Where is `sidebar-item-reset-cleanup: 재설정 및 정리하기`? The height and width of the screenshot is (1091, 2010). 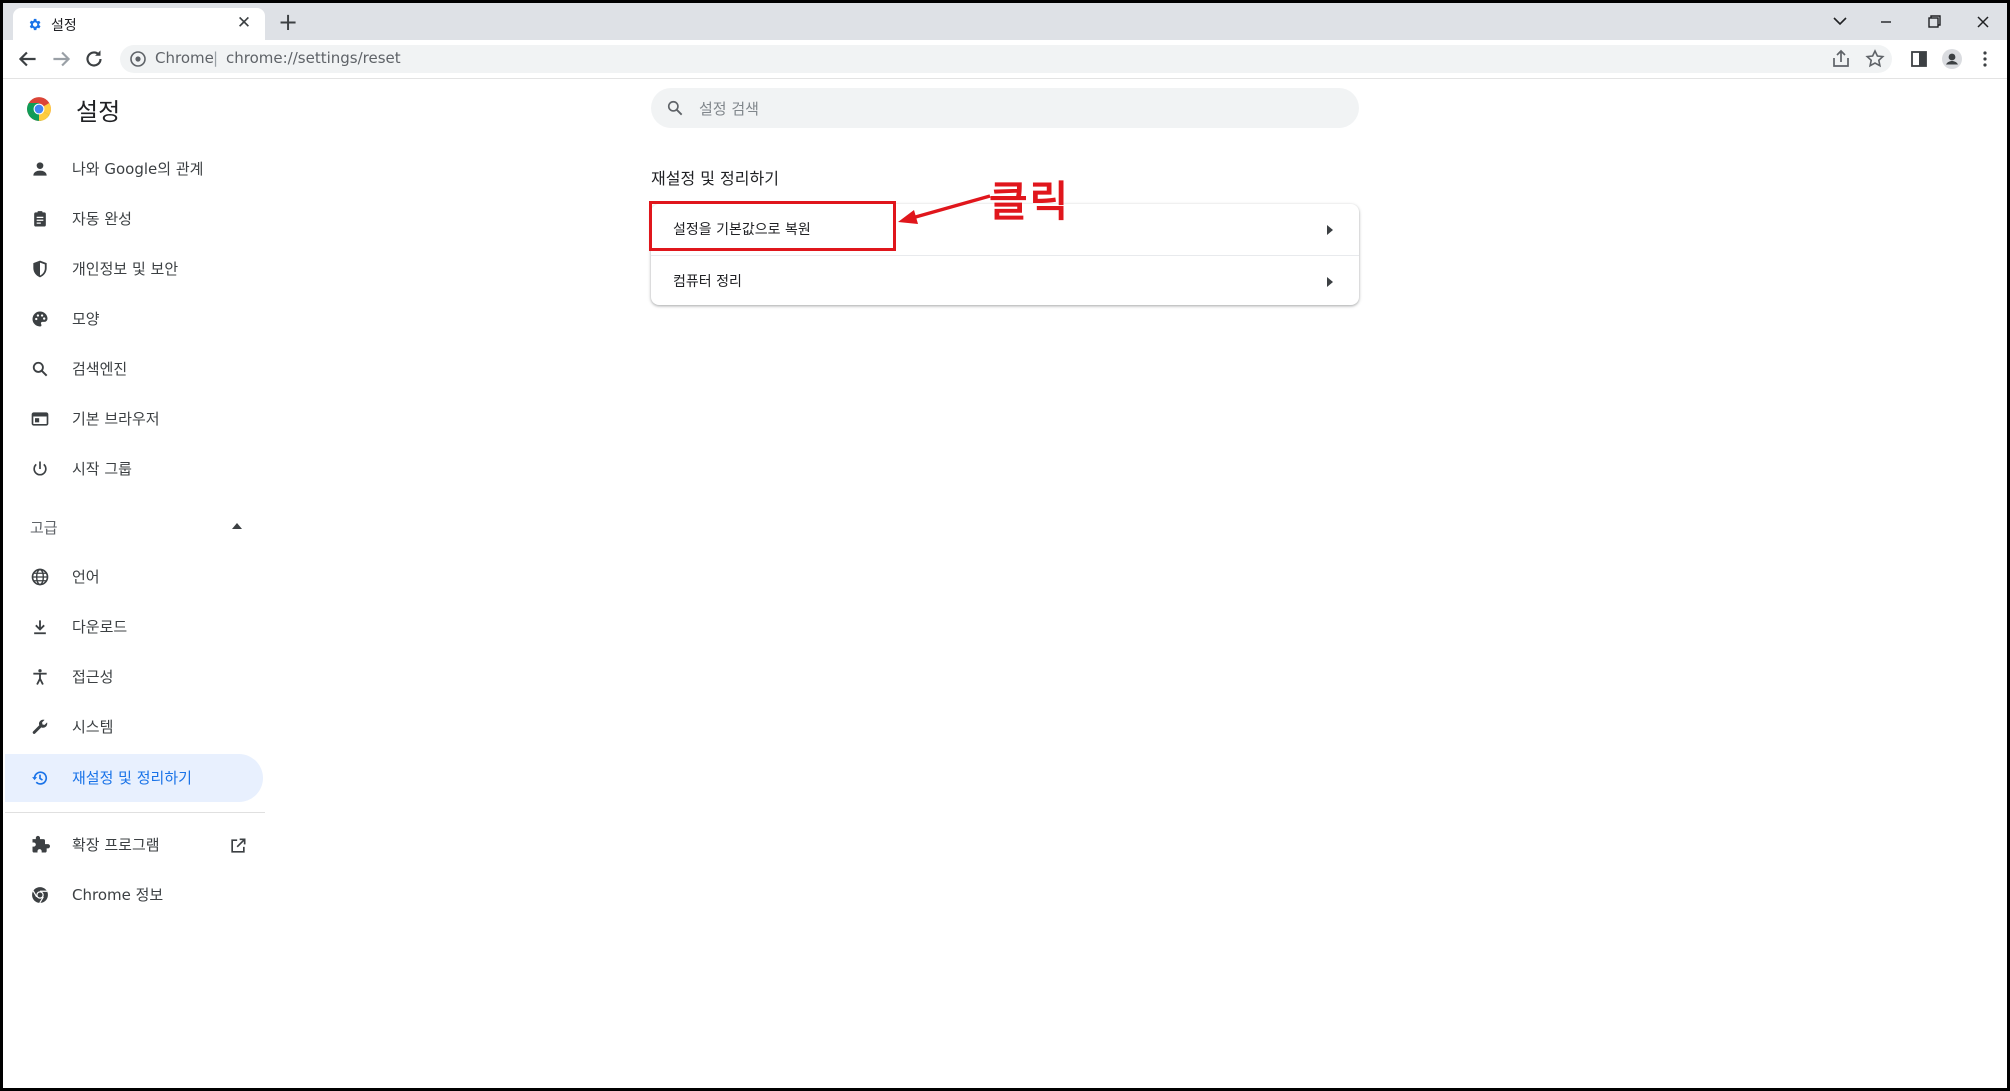
sidebar-item-reset-cleanup: 재설정 및 정리하기 is located at coordinates (134, 778).